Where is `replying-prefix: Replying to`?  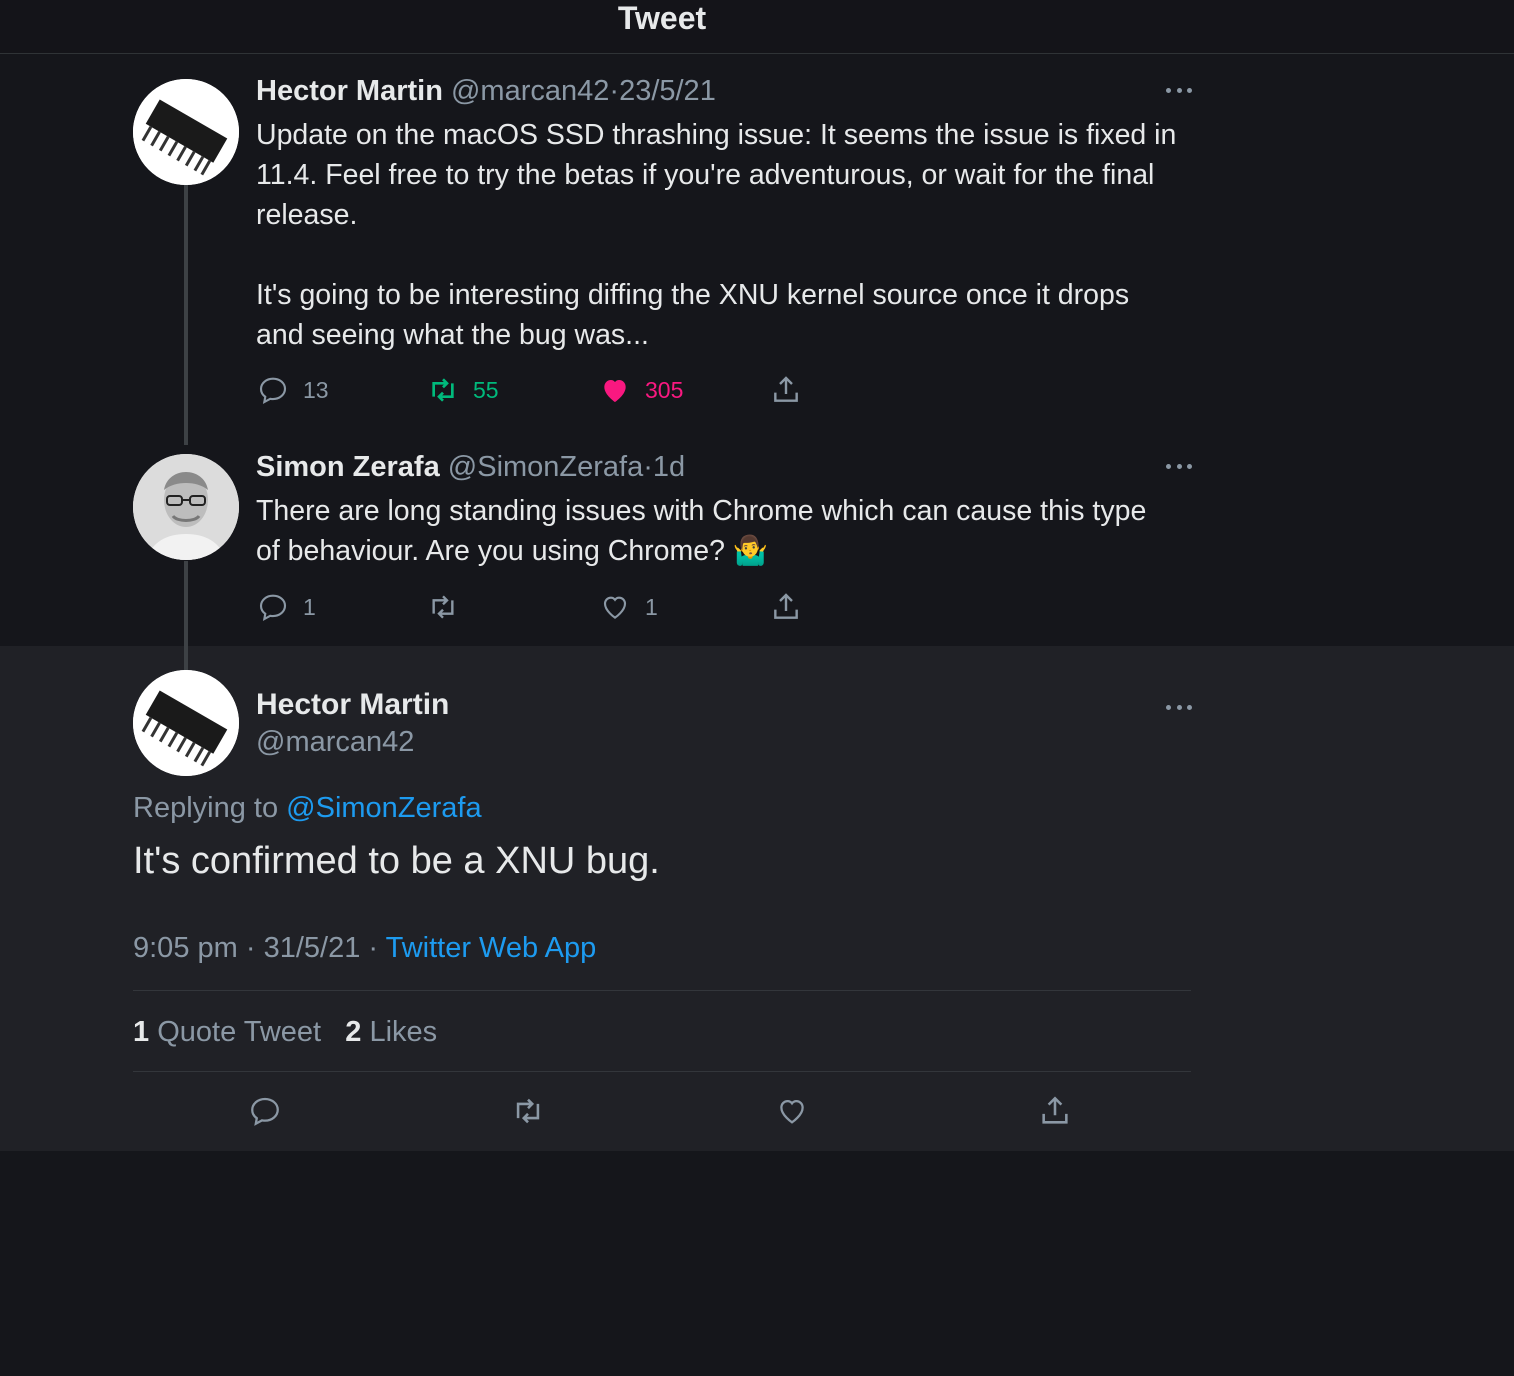 replying-prefix: Replying to is located at coordinates (210, 808).